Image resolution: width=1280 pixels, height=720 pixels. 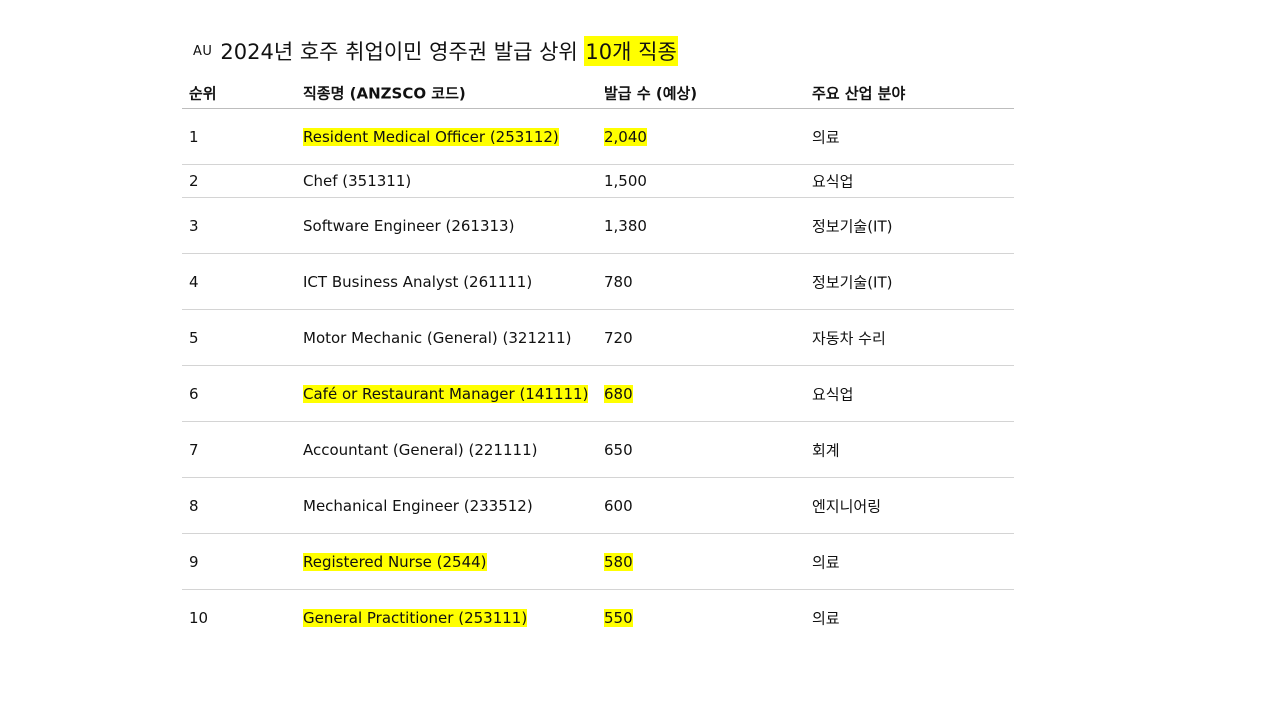 I want to click on count-cell: 780, so click(x=618, y=281).